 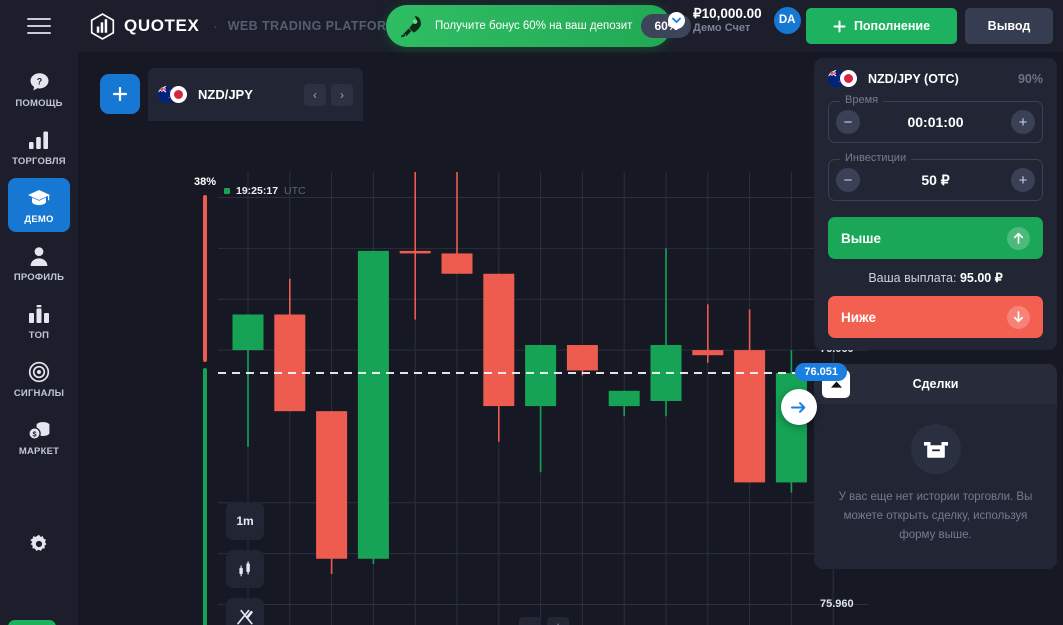 I want to click on time-decrement-button: −, so click(x=848, y=122).